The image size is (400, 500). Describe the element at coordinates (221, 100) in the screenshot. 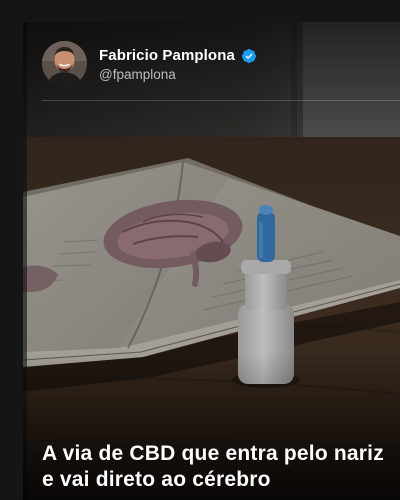

I see `header-divider` at that location.